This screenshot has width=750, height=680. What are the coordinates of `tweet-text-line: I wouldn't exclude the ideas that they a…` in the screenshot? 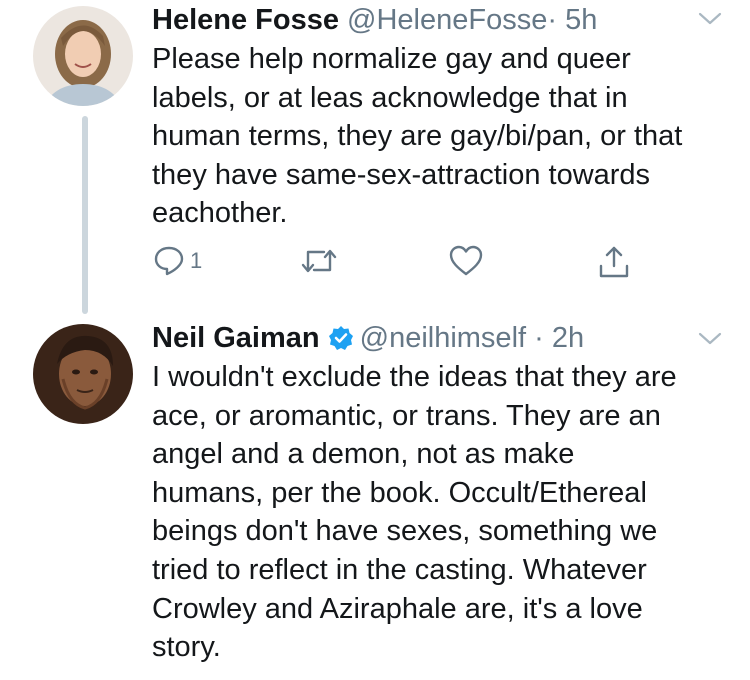 It's located at (414, 377).